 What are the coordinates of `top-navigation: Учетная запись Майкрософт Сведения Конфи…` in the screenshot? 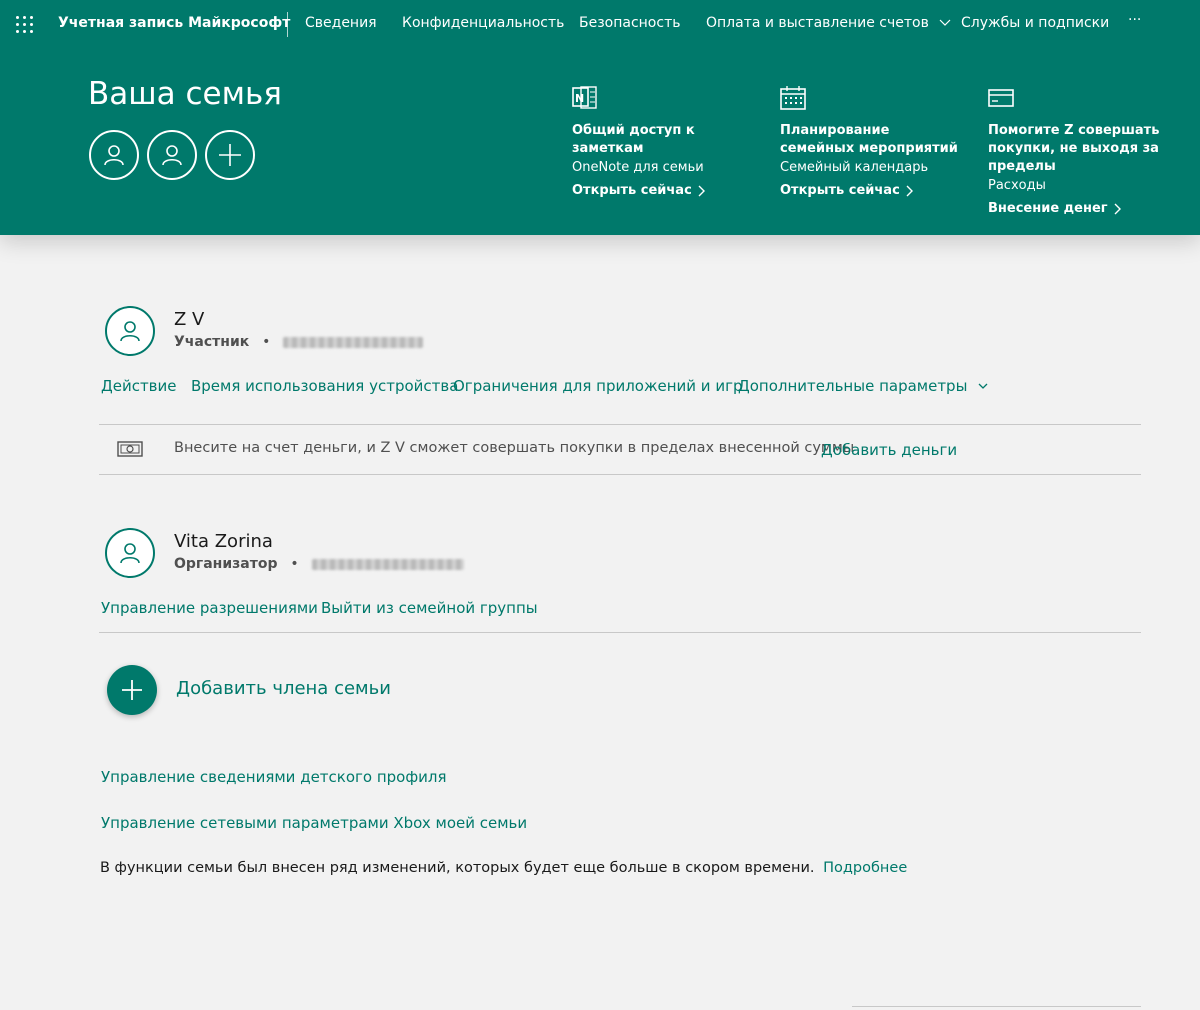 It's located at (600, 25).